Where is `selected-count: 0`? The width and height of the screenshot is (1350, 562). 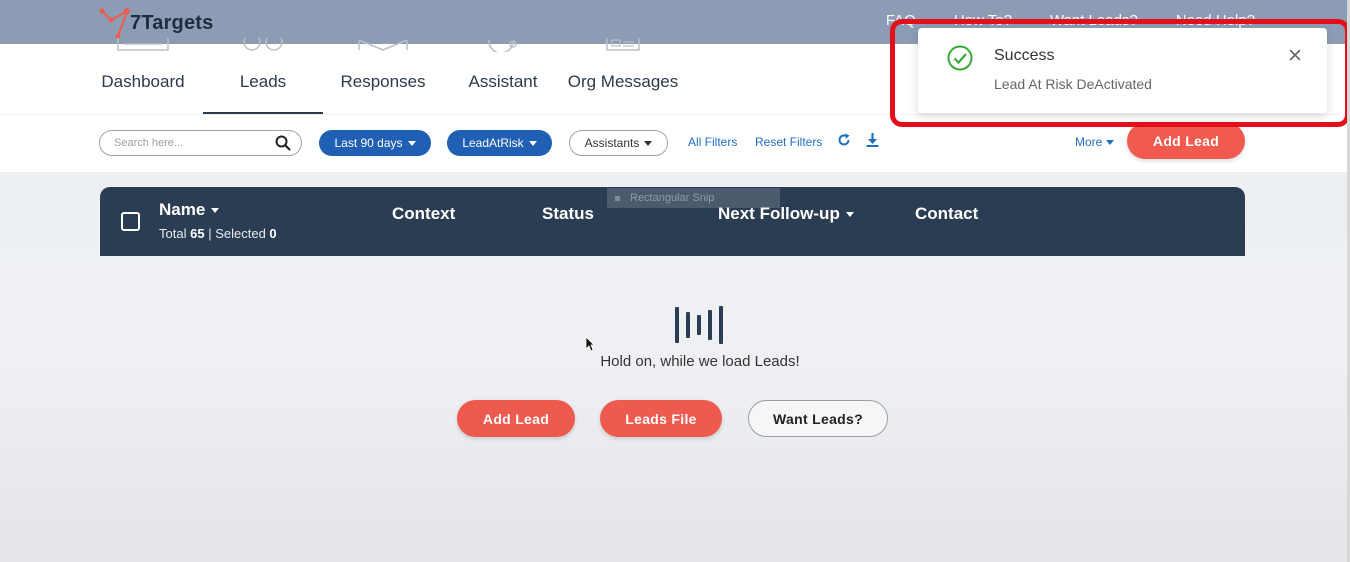 selected-count: 0 is located at coordinates (273, 233).